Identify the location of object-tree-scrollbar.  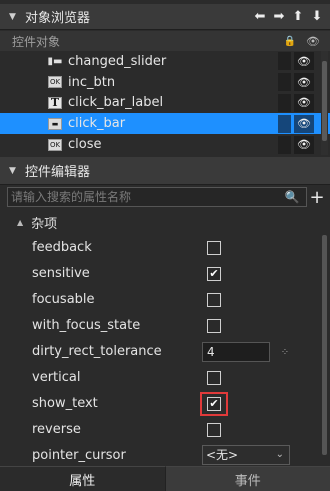
(324, 103).